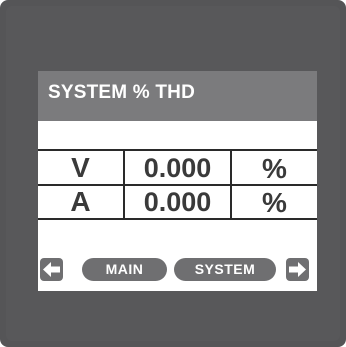 This screenshot has height=347, width=346. I want to click on main-button: MAIN, so click(124, 269).